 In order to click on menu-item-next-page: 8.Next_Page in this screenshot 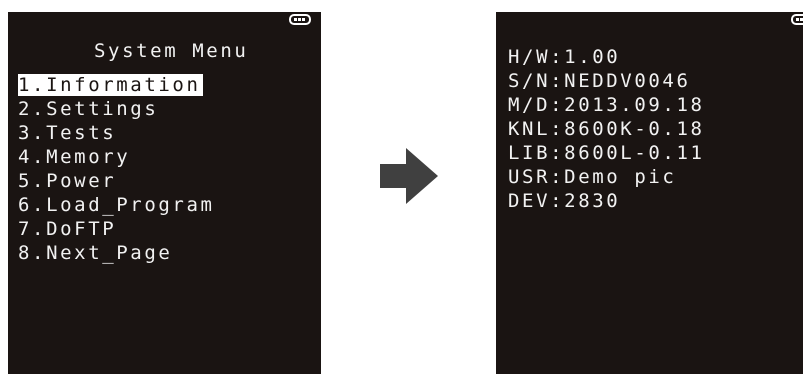, I will do `click(95, 253)`.